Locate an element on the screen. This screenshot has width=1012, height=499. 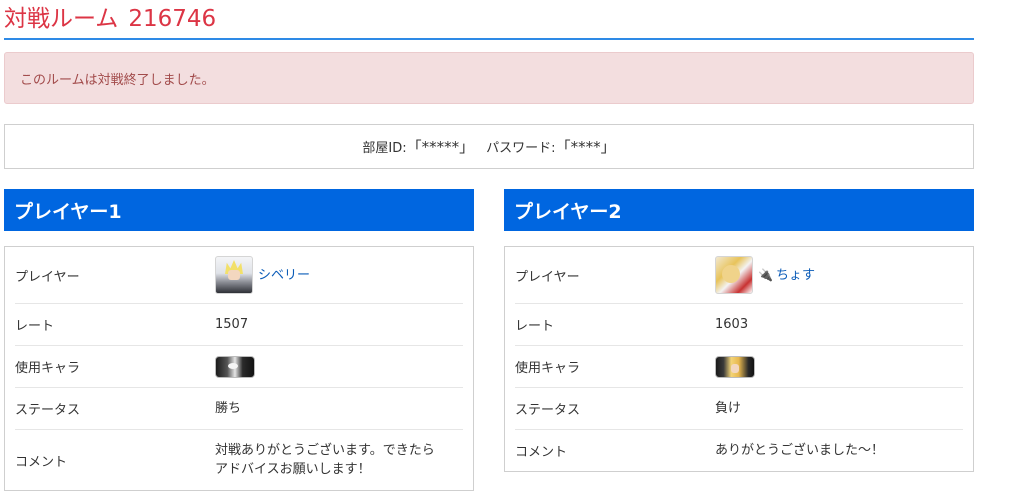
player2-row-character: 使用キャラ is located at coordinates (739, 367).